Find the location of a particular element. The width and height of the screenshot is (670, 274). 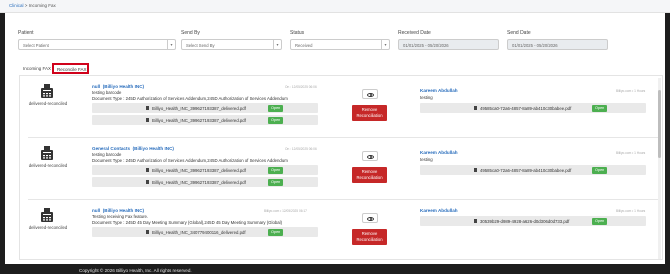

send-by-filter: Send By Select Send By ▾ is located at coordinates (231, 40).